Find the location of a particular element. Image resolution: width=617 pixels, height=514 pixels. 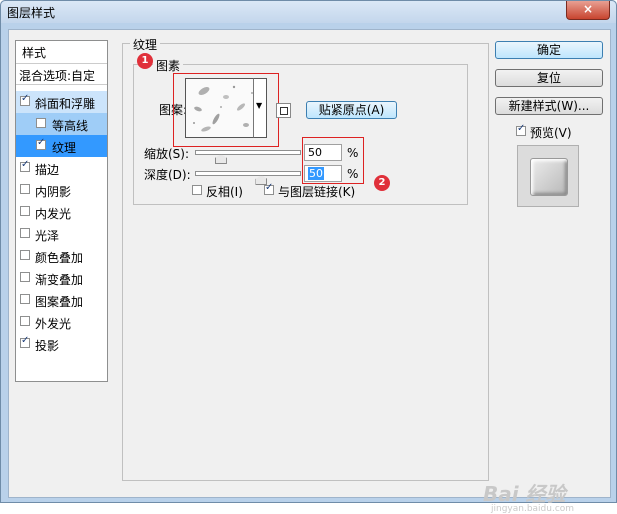

style-item-label: 图案叠加 is located at coordinates (59, 302).